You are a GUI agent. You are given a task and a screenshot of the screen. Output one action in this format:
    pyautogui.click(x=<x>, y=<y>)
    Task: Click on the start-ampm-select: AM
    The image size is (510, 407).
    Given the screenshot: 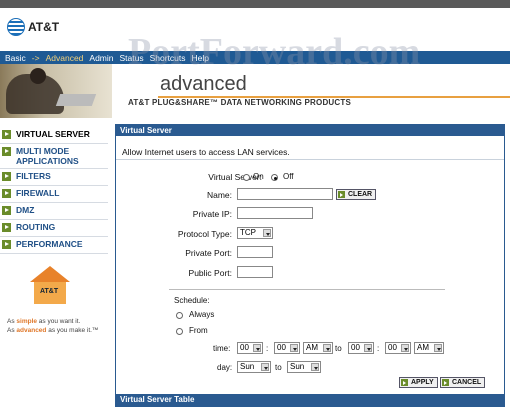 What is the action you would take?
    pyautogui.click(x=318, y=348)
    